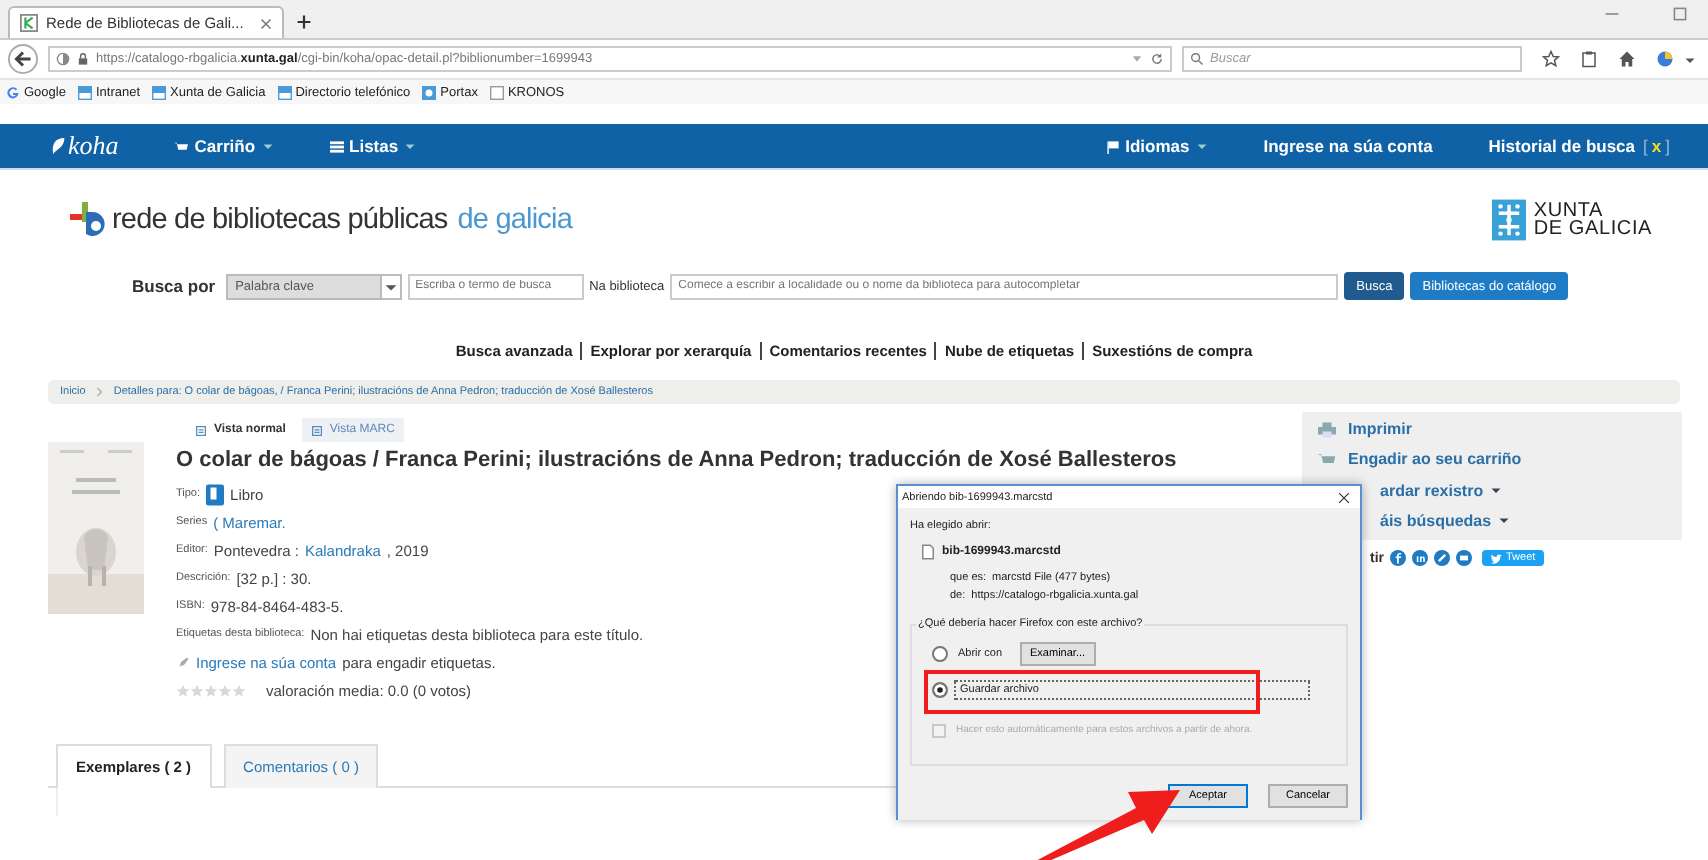  I want to click on file-icon, so click(928, 552).